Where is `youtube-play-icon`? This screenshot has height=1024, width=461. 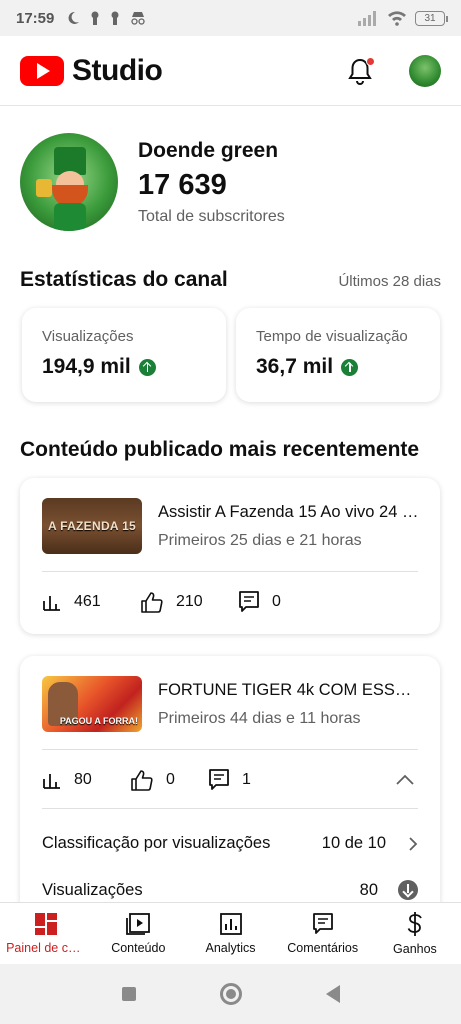
youtube-play-icon is located at coordinates (42, 70).